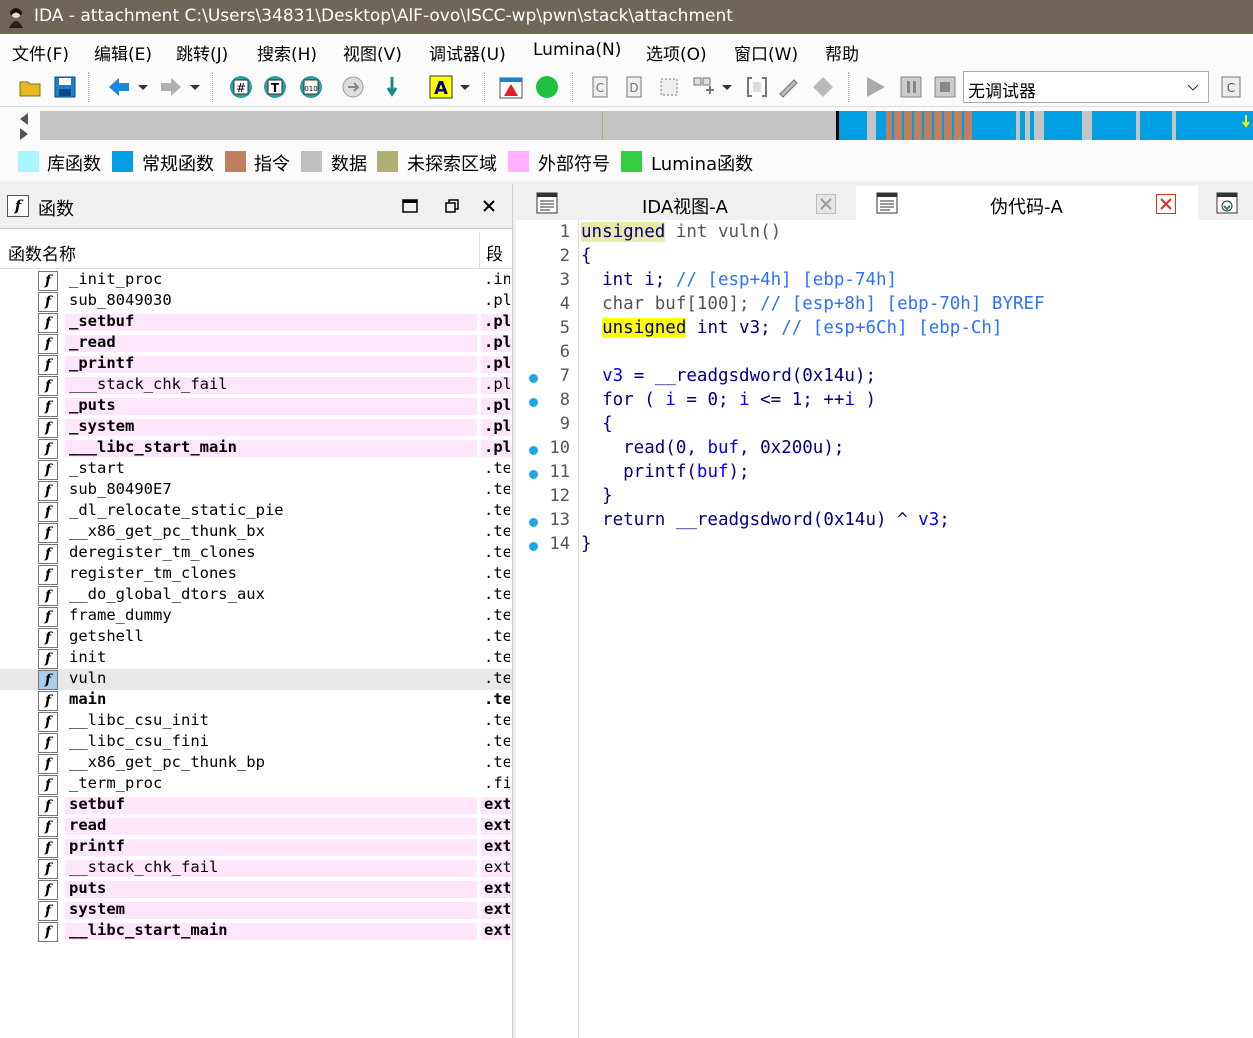 The width and height of the screenshot is (1253, 1038). What do you see at coordinates (123, 52) in the screenshot?
I see `menu-edit: 编辑(E)` at bounding box center [123, 52].